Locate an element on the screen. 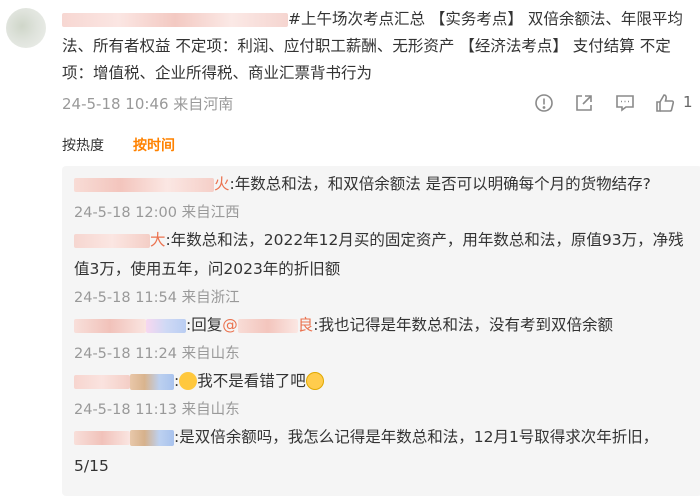 This screenshot has height=496, width=700. reply-timestamp: 24-5-18 11:54 来自浙江 is located at coordinates (157, 298).